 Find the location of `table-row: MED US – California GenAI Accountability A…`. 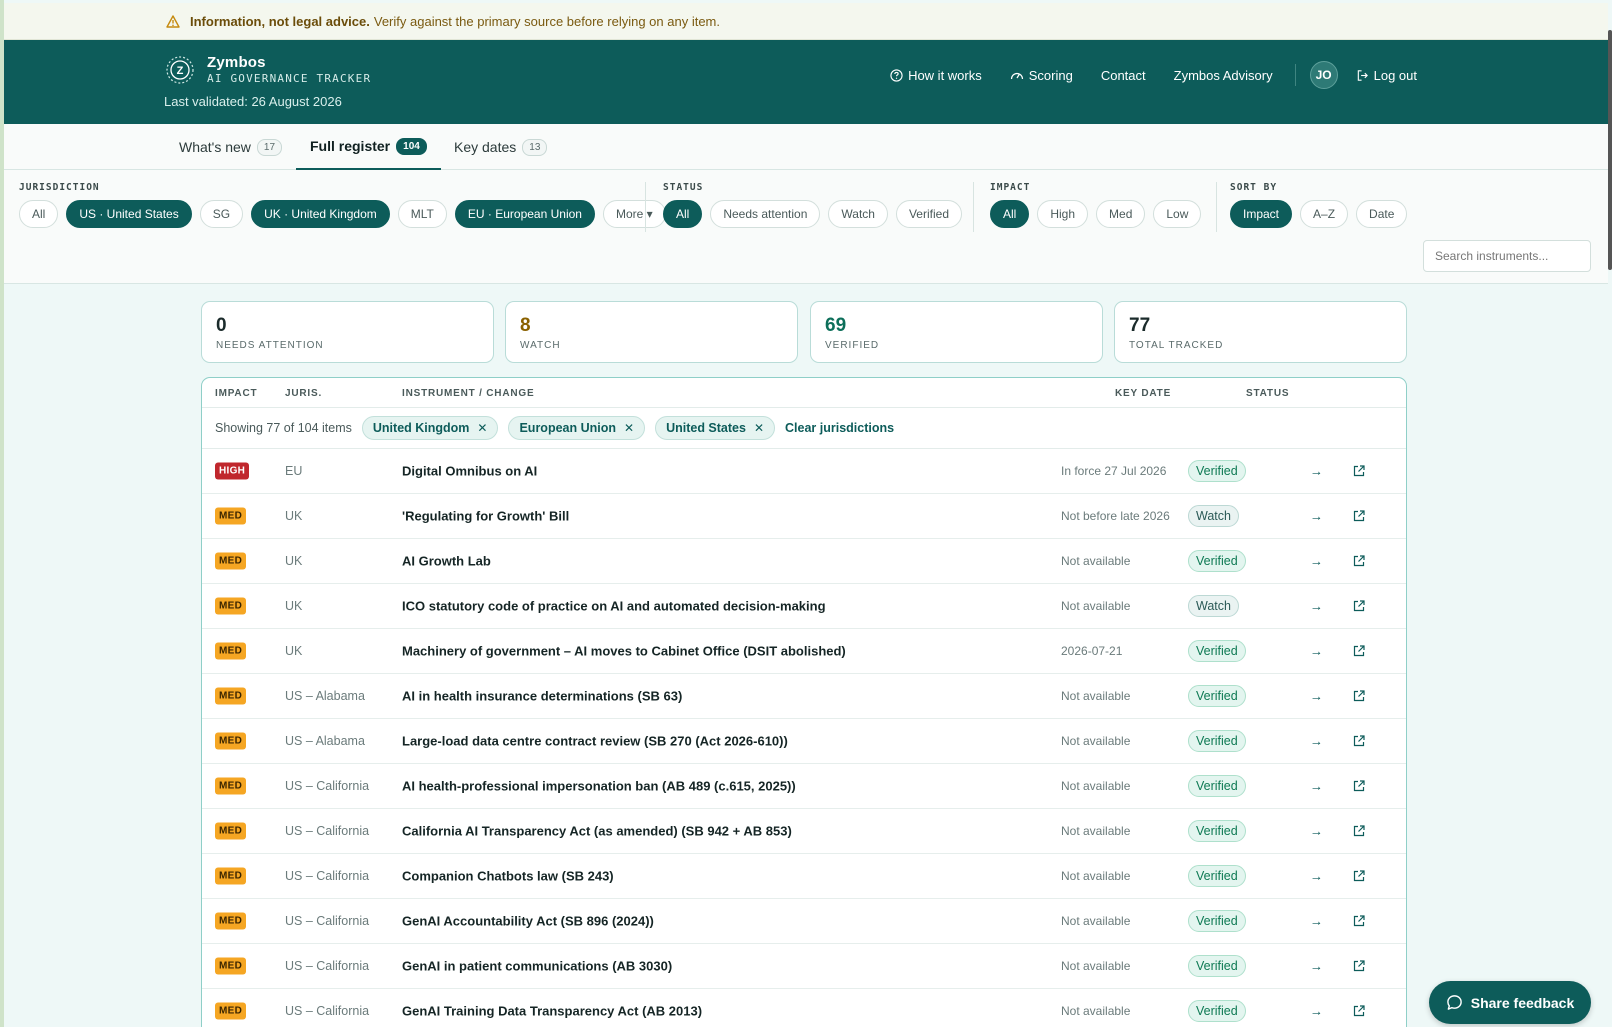

table-row: MED US – California GenAI Accountability A… is located at coordinates (804, 921).